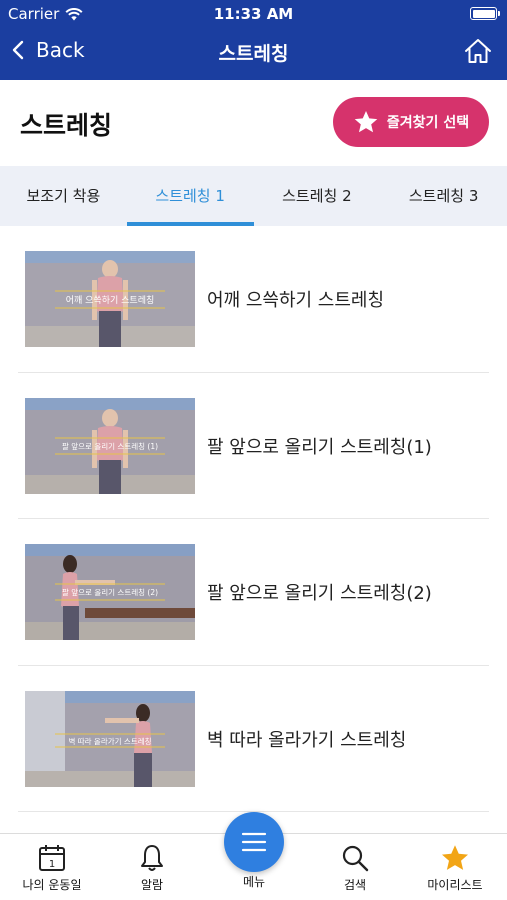  What do you see at coordinates (355, 858) in the screenshot?
I see `search-icon` at bounding box center [355, 858].